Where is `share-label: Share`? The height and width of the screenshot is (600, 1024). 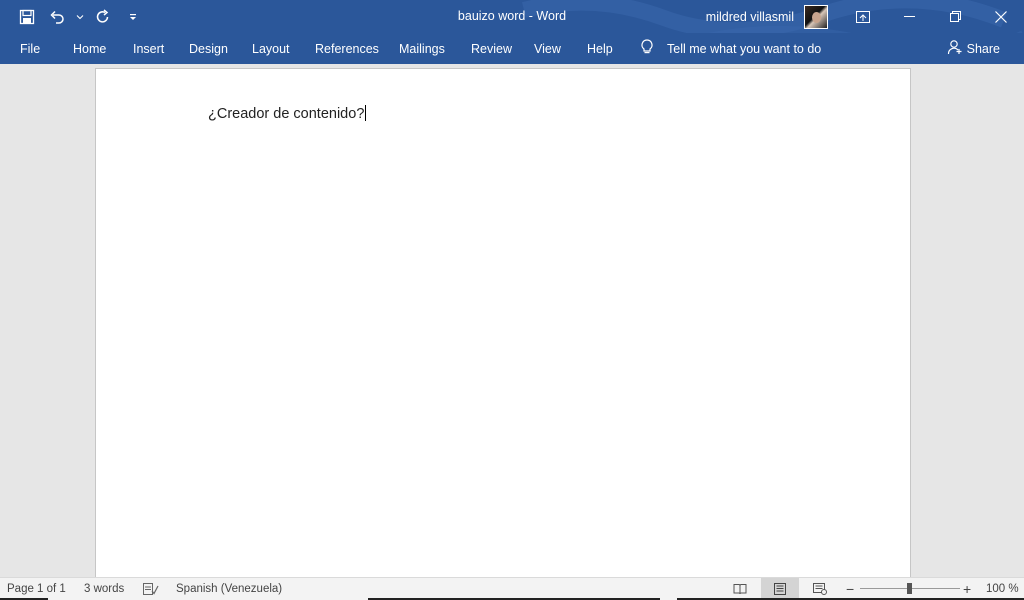
share-label: Share is located at coordinates (983, 49).